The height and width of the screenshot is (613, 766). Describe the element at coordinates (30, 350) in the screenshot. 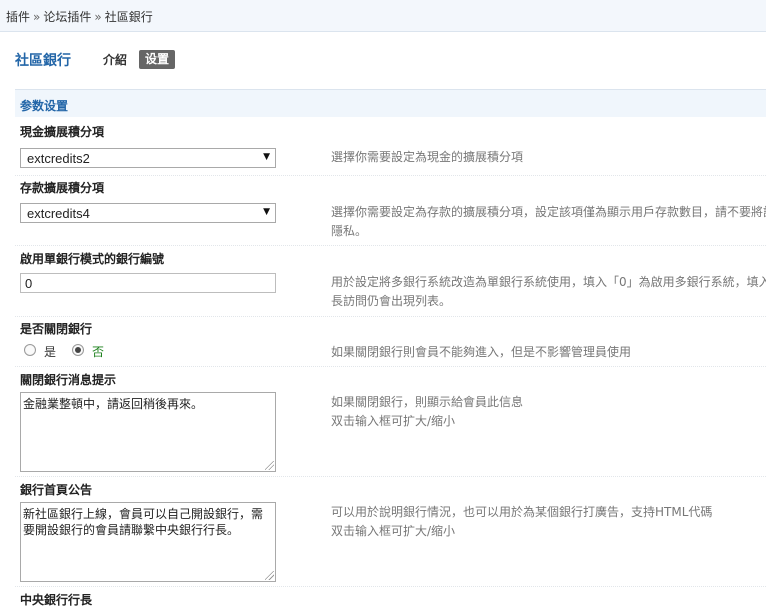

I see `close-bank-yes-radio` at that location.